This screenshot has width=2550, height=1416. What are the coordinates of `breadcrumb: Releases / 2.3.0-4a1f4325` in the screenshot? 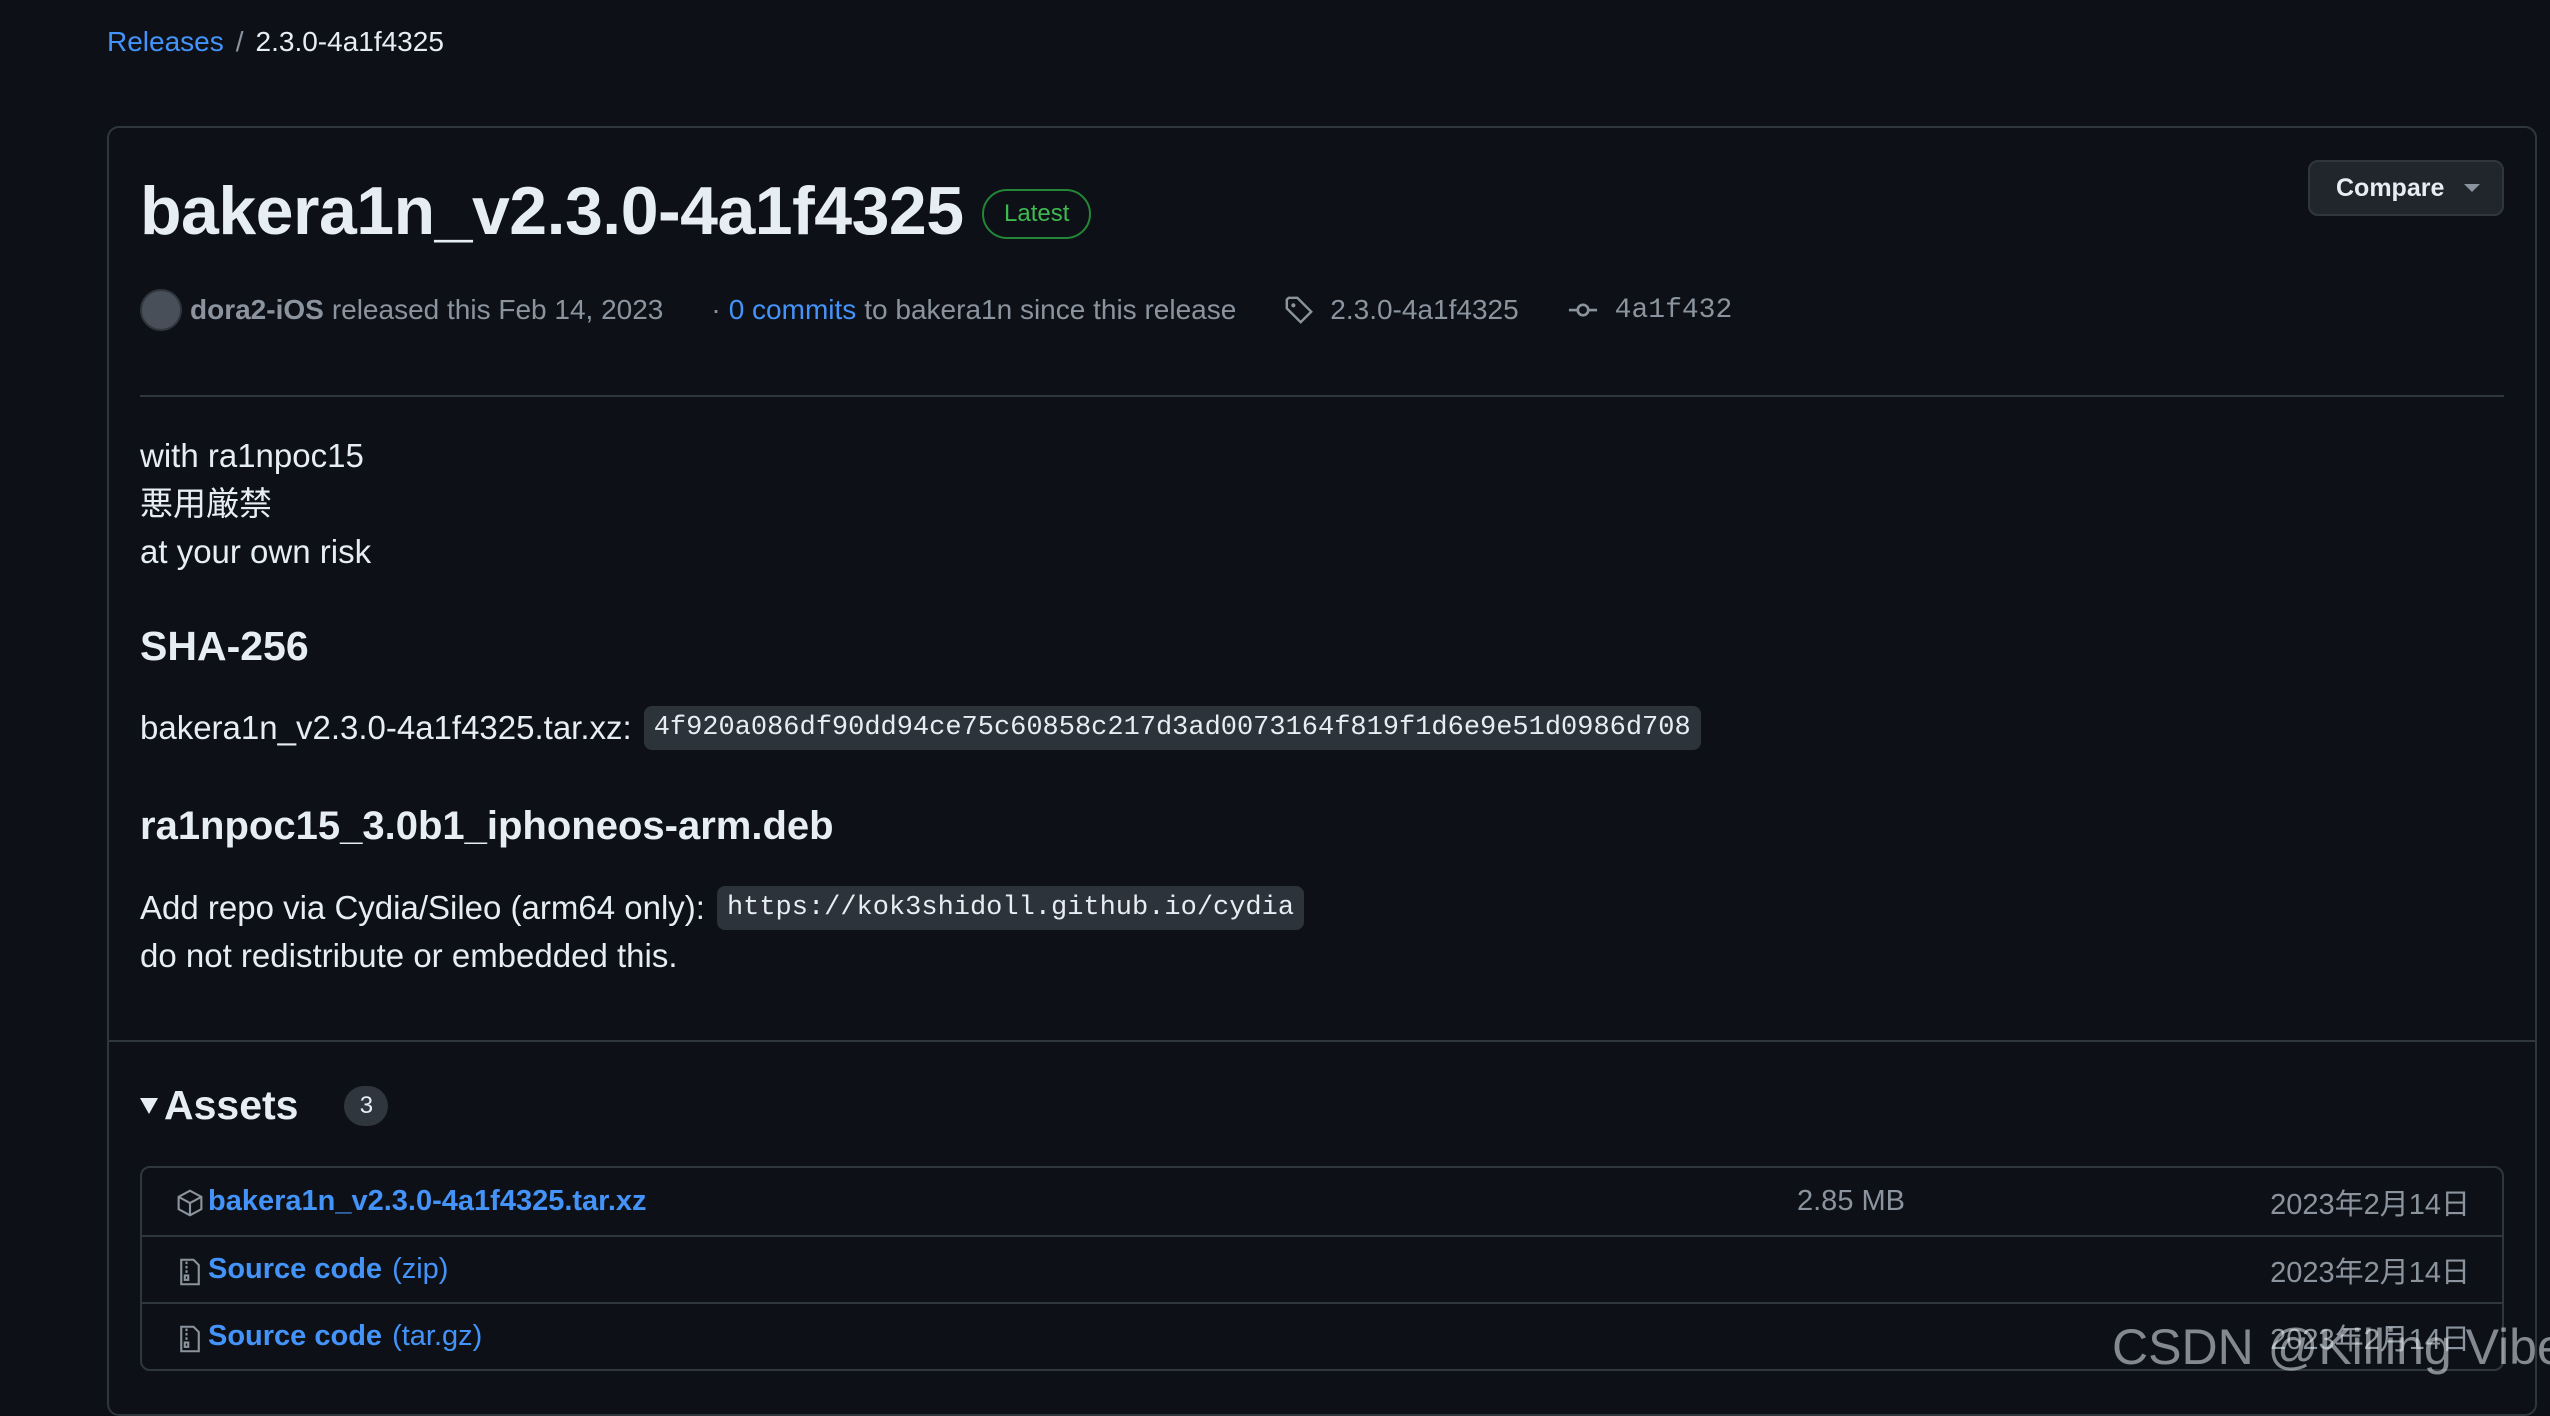 It's located at (275, 42).